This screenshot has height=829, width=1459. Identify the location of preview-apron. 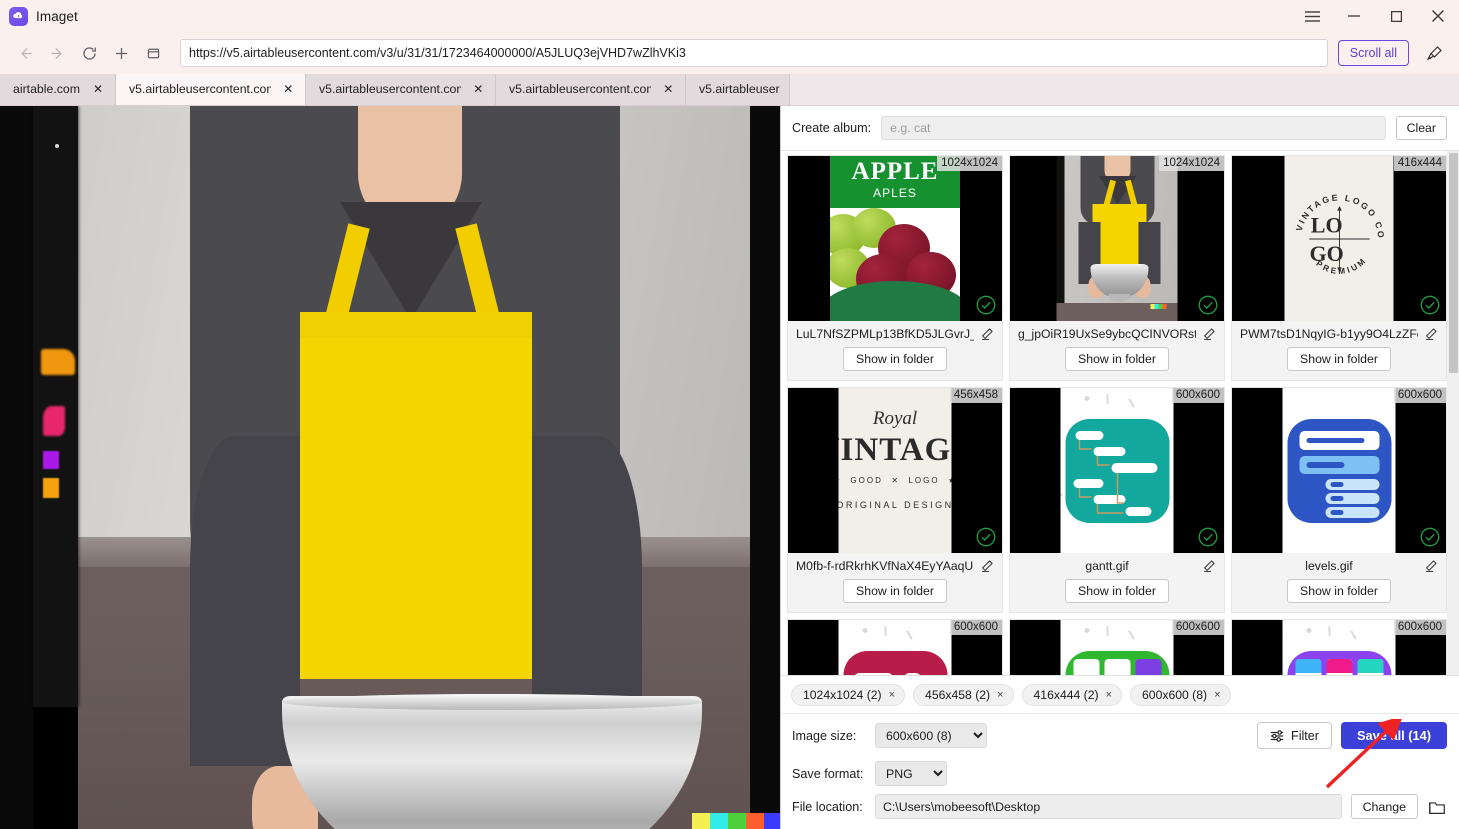
(416, 495).